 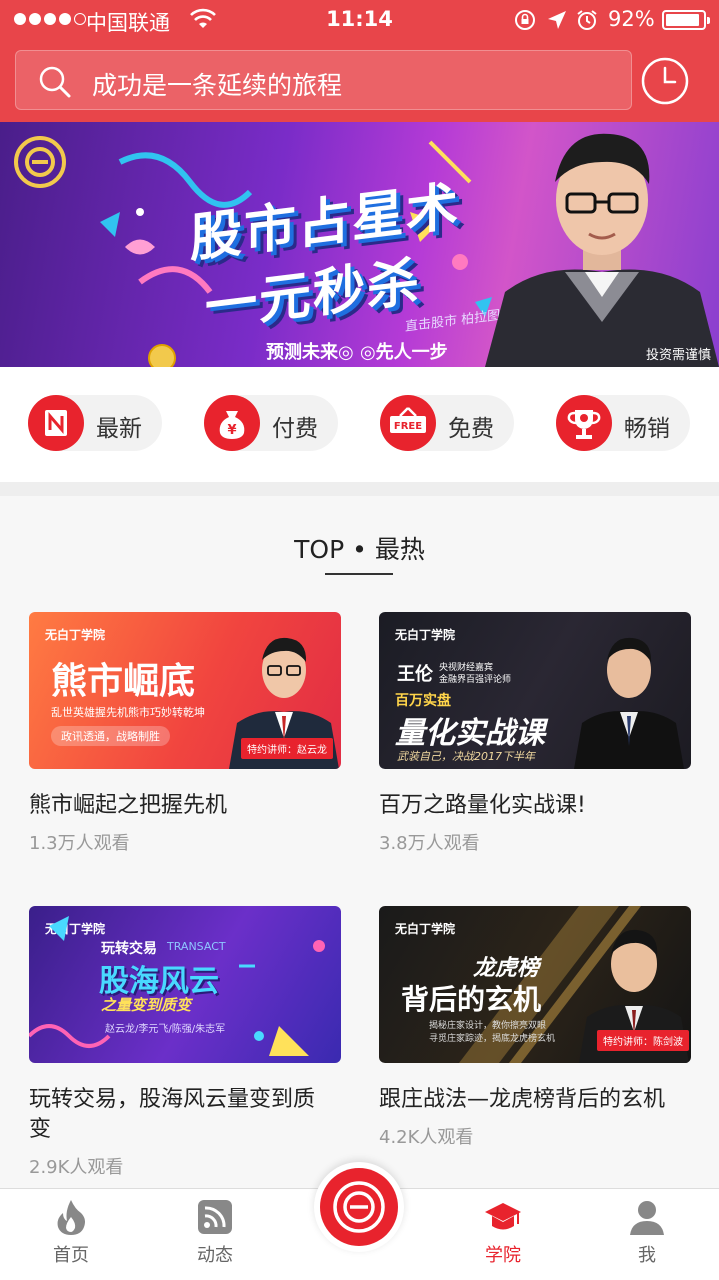 What do you see at coordinates (215, 1217) in the screenshot?
I see `rss-feed-icon` at bounding box center [215, 1217].